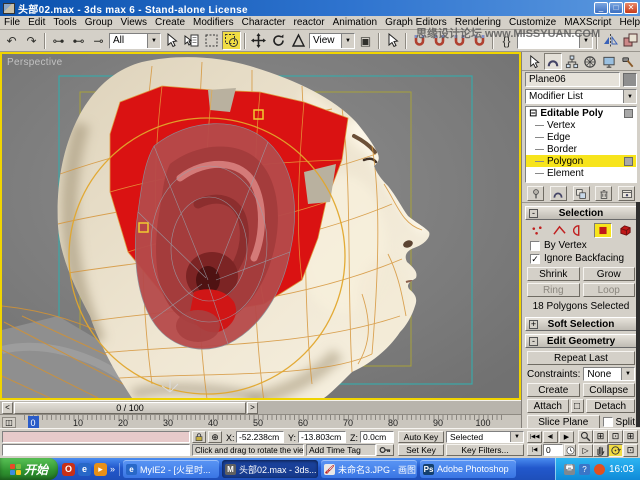 The height and width of the screenshot is (480, 640). Describe the element at coordinates (628, 61) in the screenshot. I see `tab-utilities` at that location.